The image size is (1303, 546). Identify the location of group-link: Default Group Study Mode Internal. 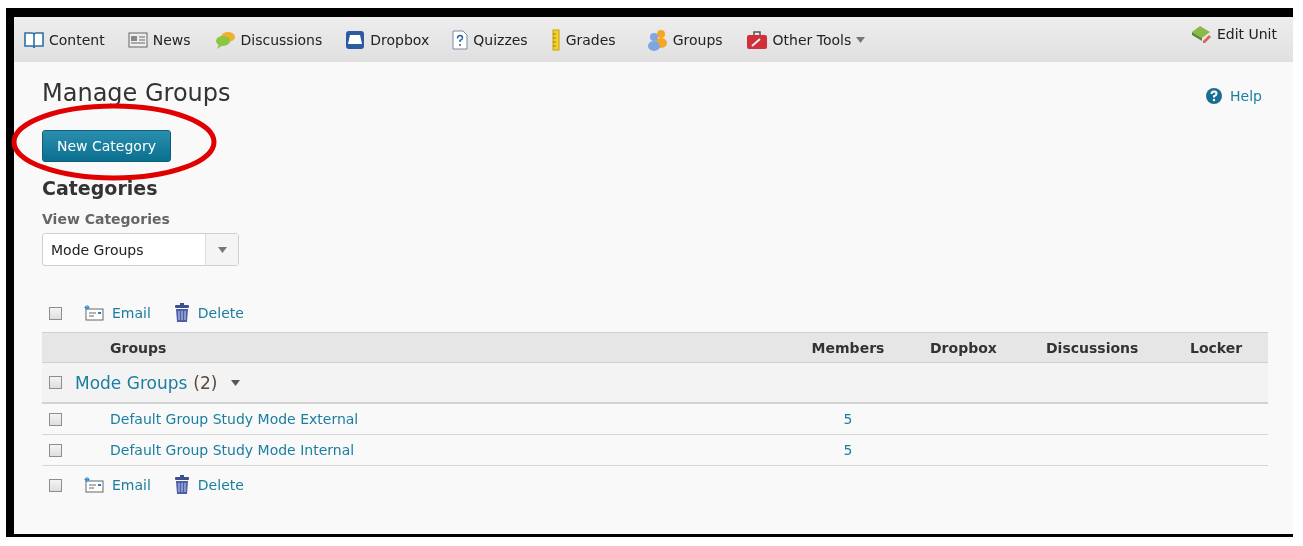
(232, 450).